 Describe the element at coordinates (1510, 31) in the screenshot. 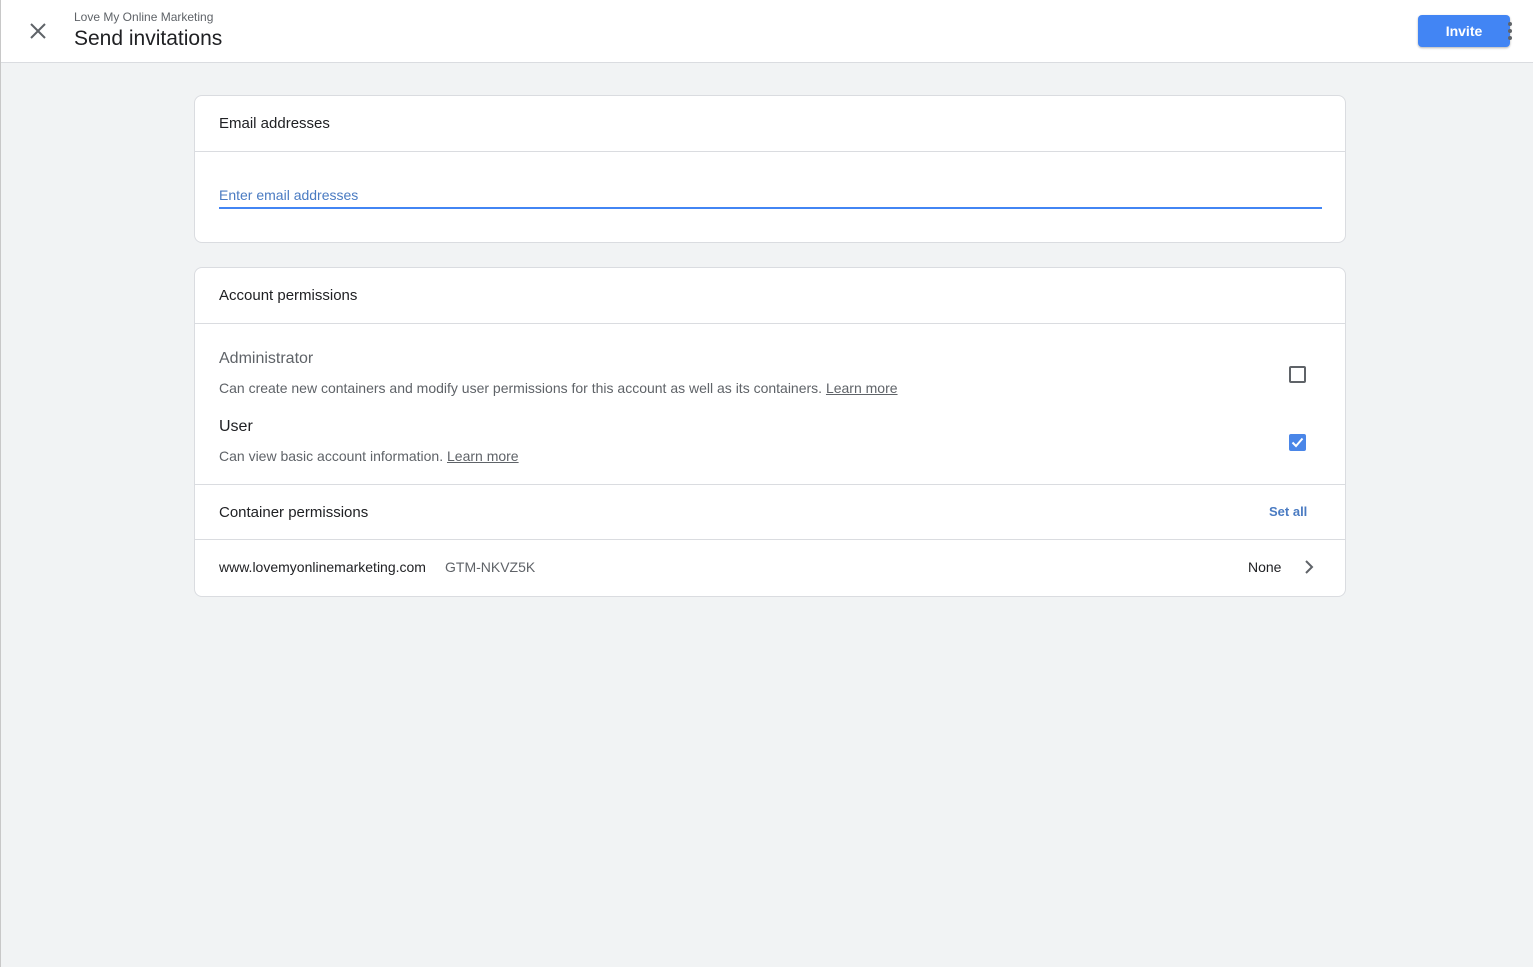

I see `more-options-button` at that location.